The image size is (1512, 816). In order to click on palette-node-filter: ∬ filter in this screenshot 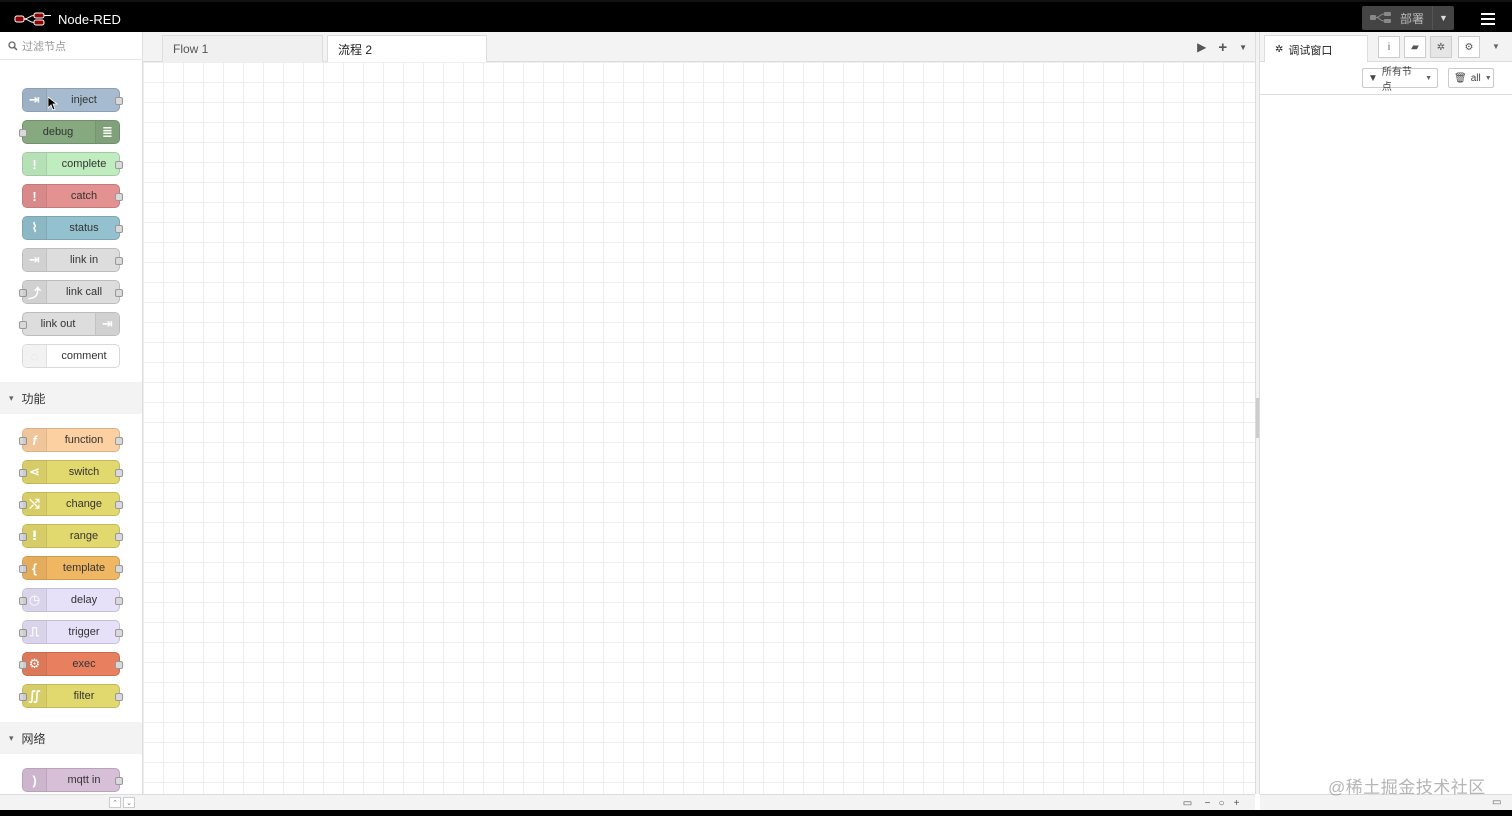, I will do `click(71, 696)`.